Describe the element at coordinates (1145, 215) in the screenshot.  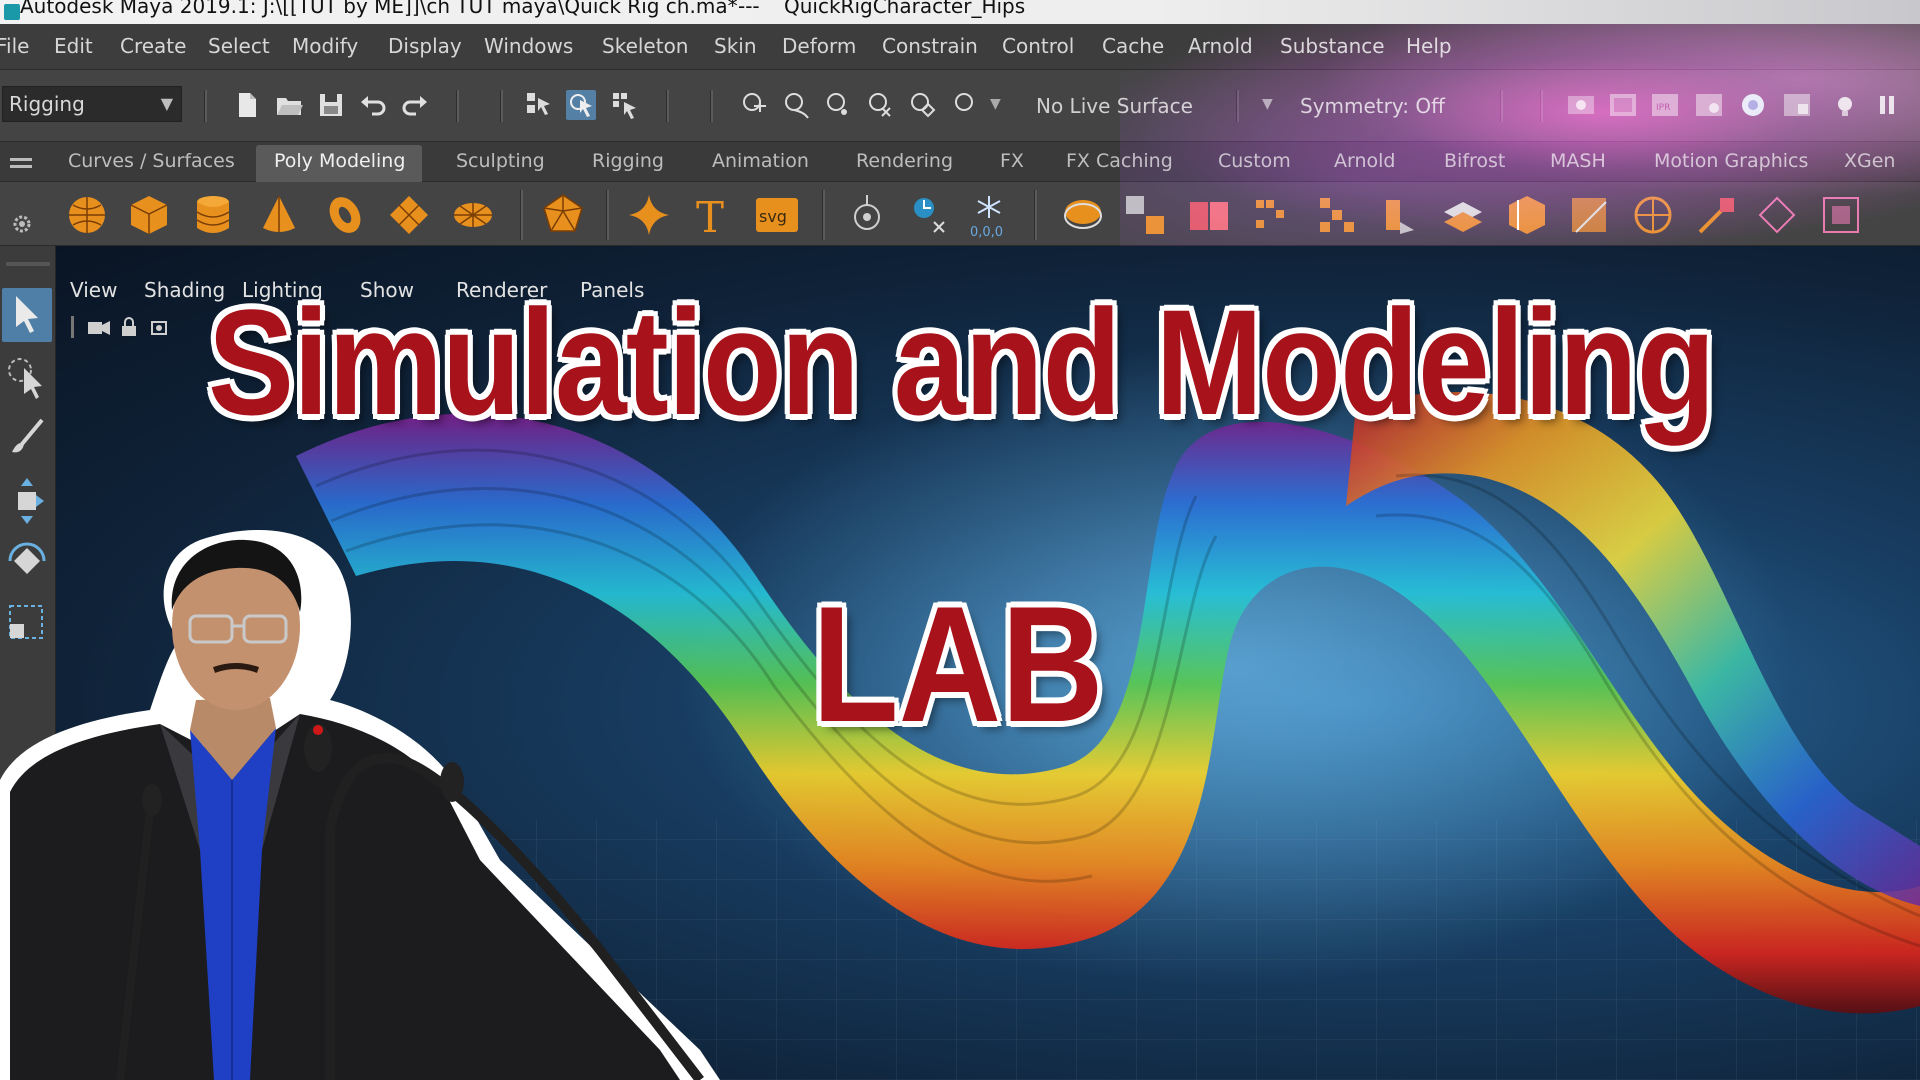
I see `smooth-icon` at that location.